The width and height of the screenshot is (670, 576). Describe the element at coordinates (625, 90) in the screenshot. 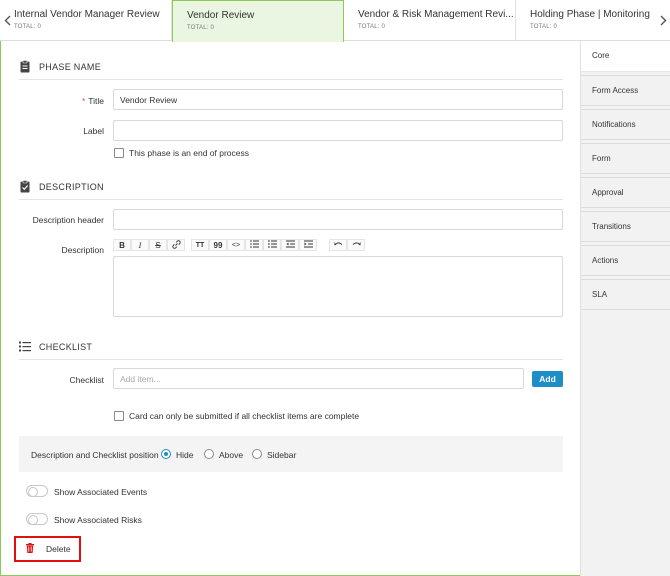

I see `sidebar-item-form-access: Form Access` at that location.